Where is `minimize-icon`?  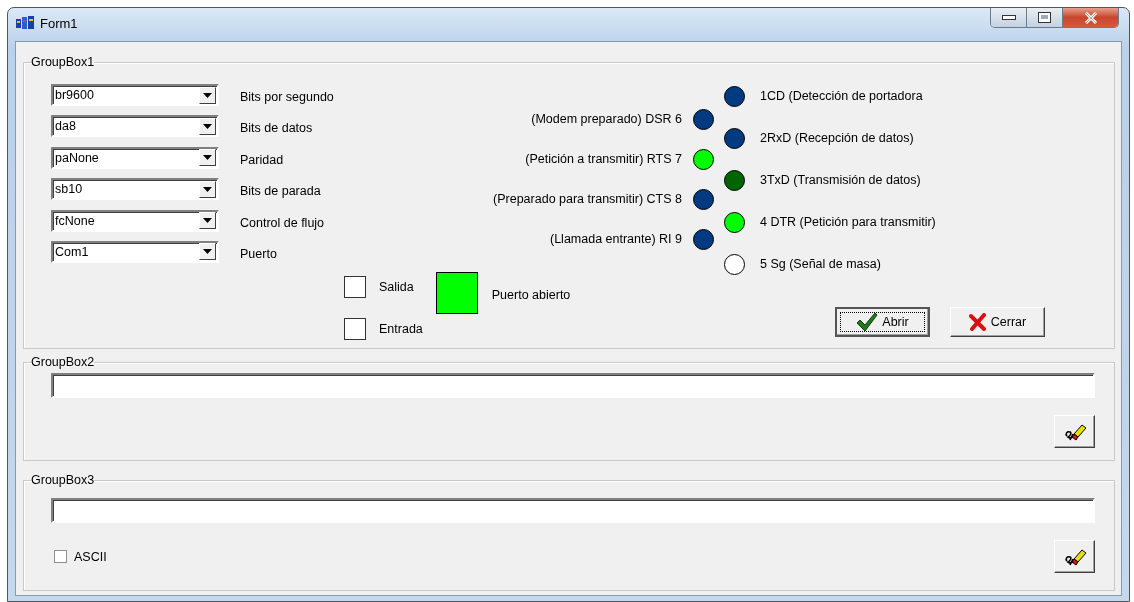
minimize-icon is located at coordinates (1008, 17).